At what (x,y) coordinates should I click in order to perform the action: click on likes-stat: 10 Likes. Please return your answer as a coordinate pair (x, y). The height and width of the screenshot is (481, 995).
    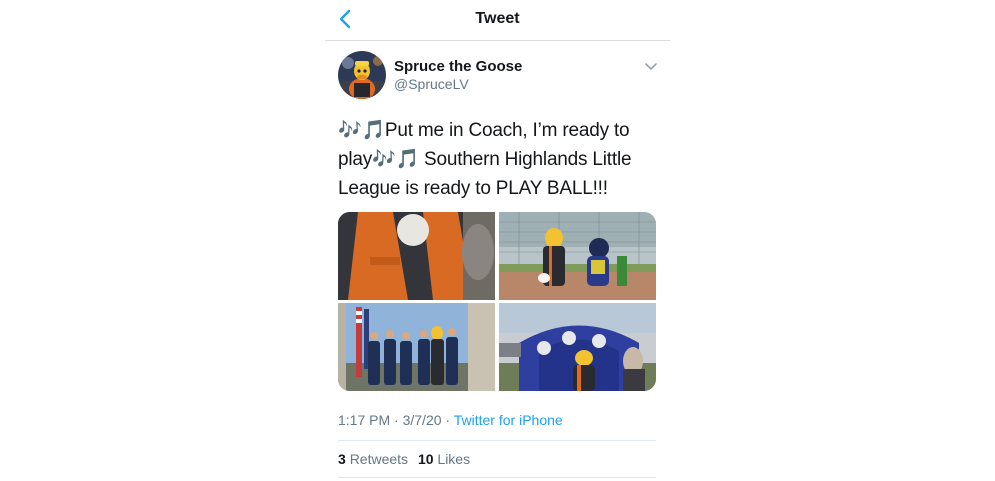
    Looking at the image, I should click on (444, 459).